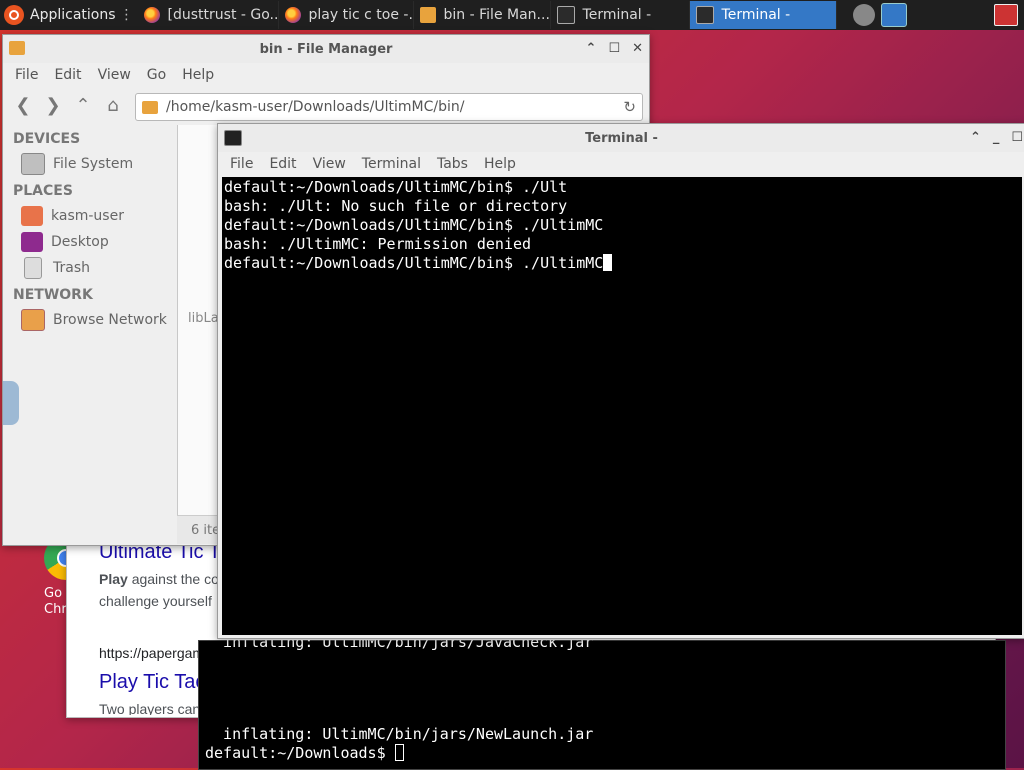 This screenshot has height=770, width=1024. Describe the element at coordinates (55, 601) in the screenshot. I see `desktop-icon-label: Go Chr` at that location.